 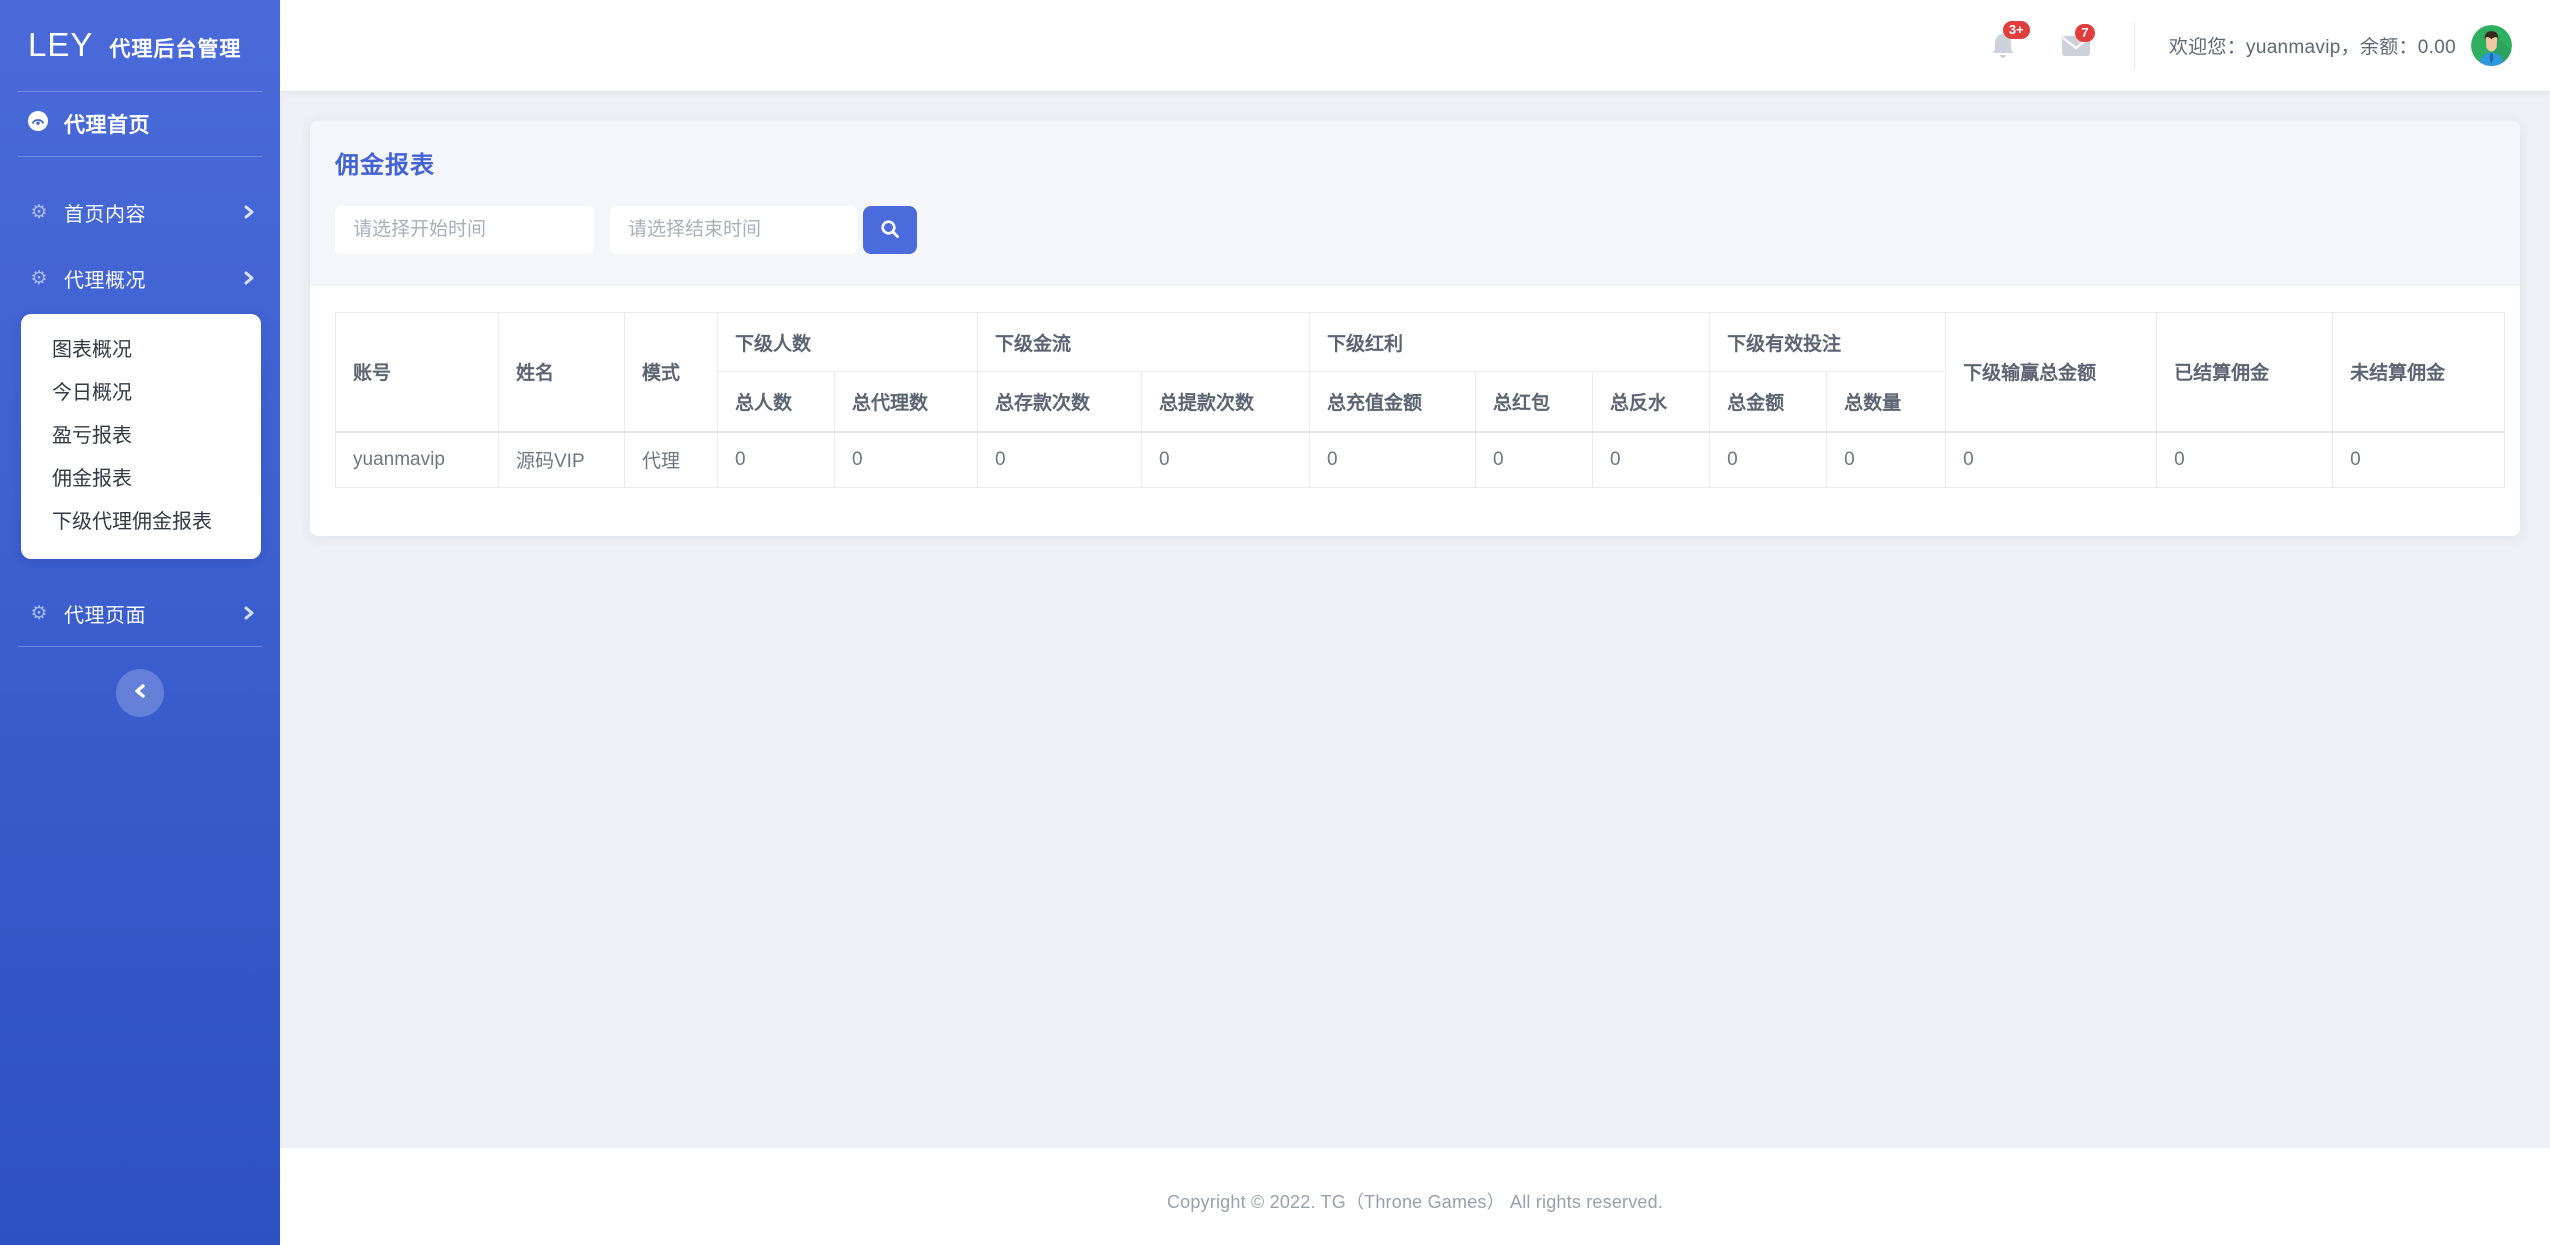 What do you see at coordinates (105, 280) in the screenshot?
I see `sidebar-group-label: 代理概况` at bounding box center [105, 280].